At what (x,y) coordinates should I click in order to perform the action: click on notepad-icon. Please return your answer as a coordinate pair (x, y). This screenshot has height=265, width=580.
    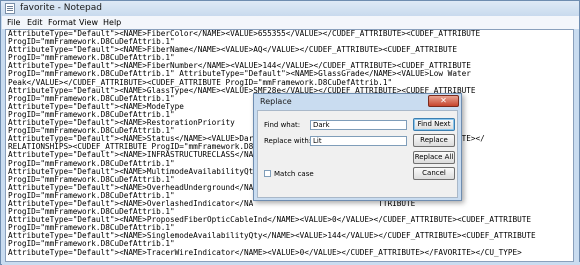
    Looking at the image, I should click on (10, 8).